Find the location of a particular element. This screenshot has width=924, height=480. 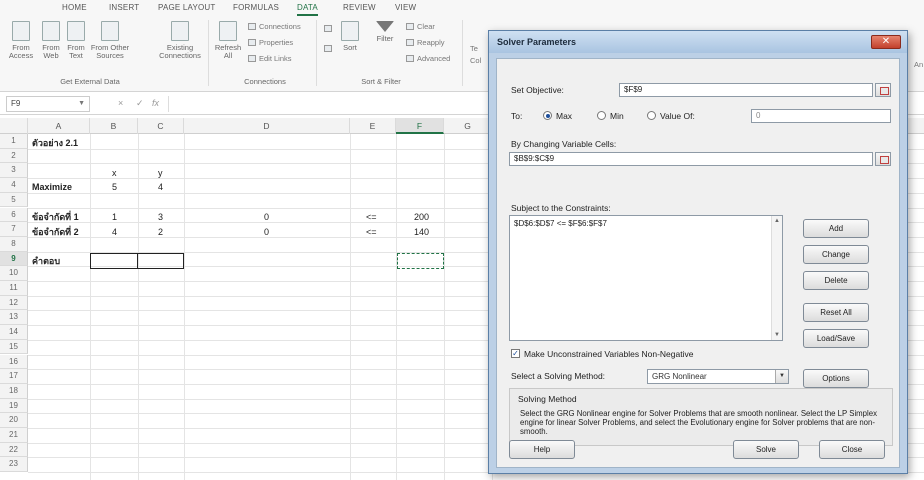

row-header-3: 3 is located at coordinates (14, 171).